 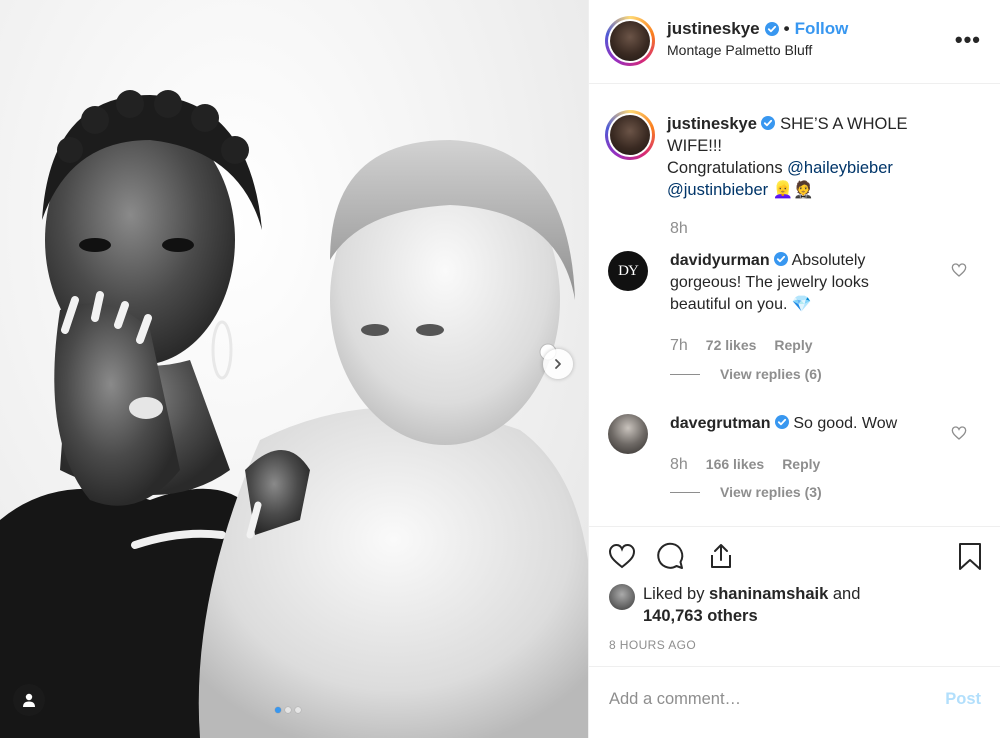 I want to click on chevron-right-icon, so click(x=558, y=364).